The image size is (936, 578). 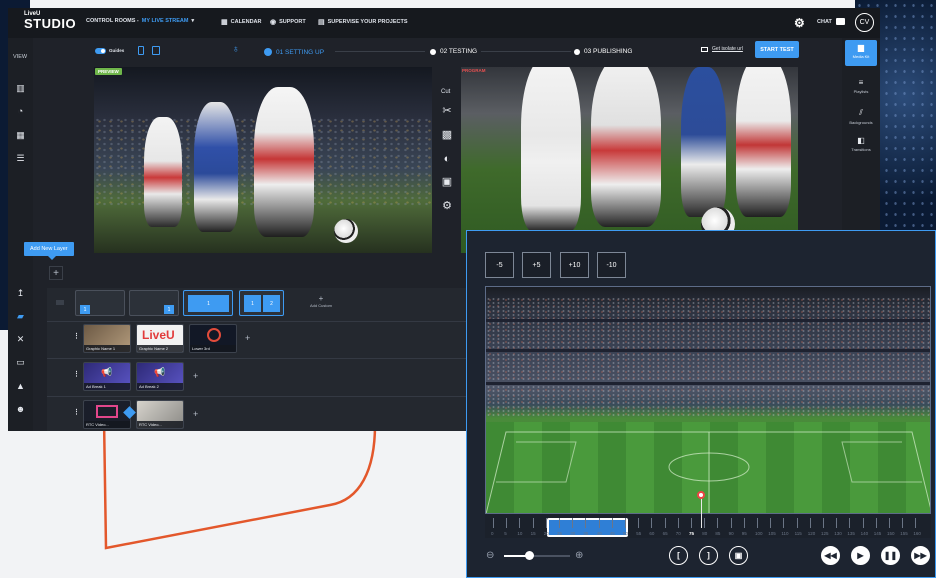 What do you see at coordinates (56, 273) in the screenshot?
I see `add-layer-button: +` at bounding box center [56, 273].